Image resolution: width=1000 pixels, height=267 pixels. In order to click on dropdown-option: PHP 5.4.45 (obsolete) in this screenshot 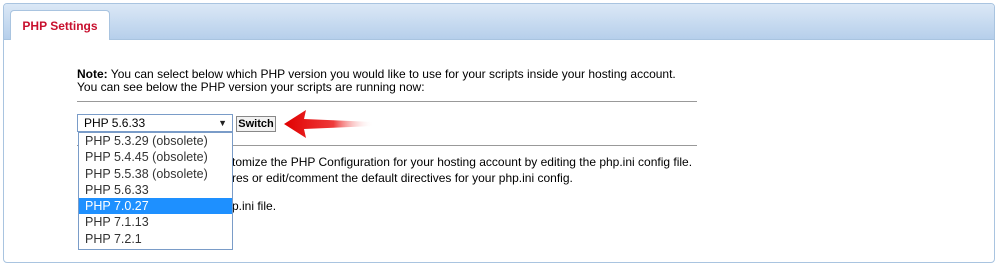, I will do `click(155, 157)`.